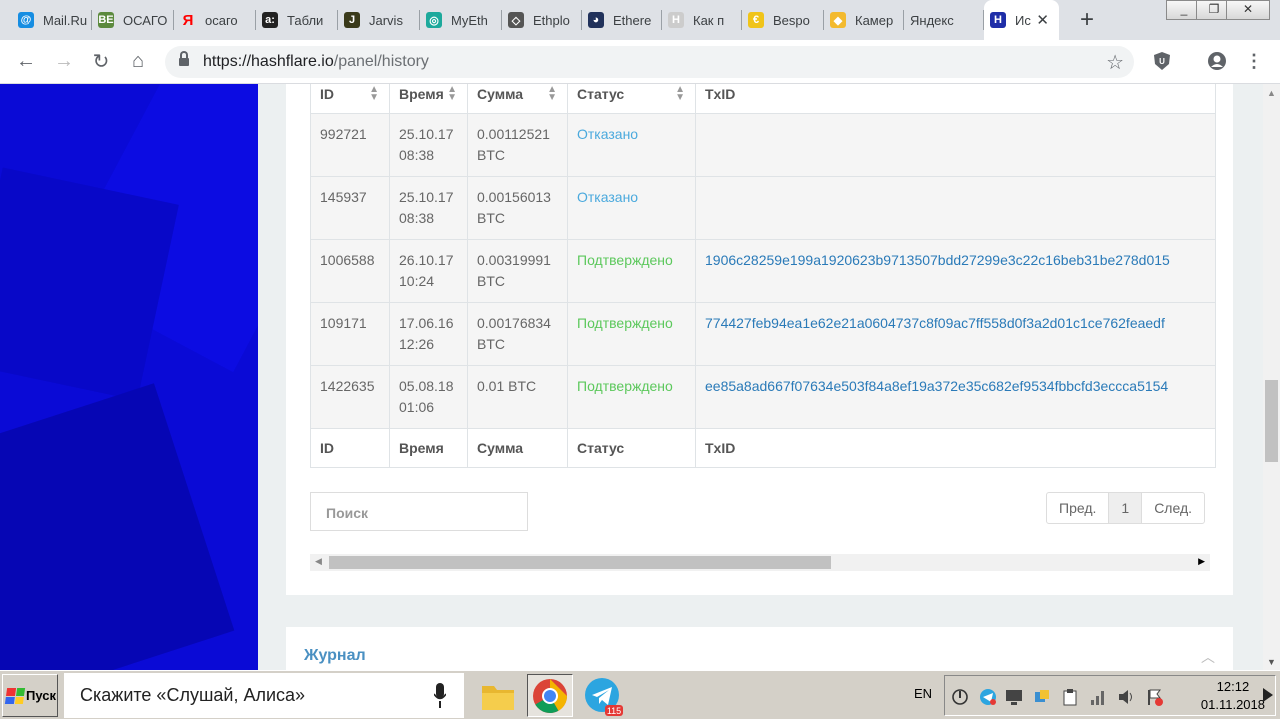 This screenshot has width=1280, height=719. Describe the element at coordinates (1021, 20) in the screenshot. I see `tab-13: H Ис ✕` at that location.